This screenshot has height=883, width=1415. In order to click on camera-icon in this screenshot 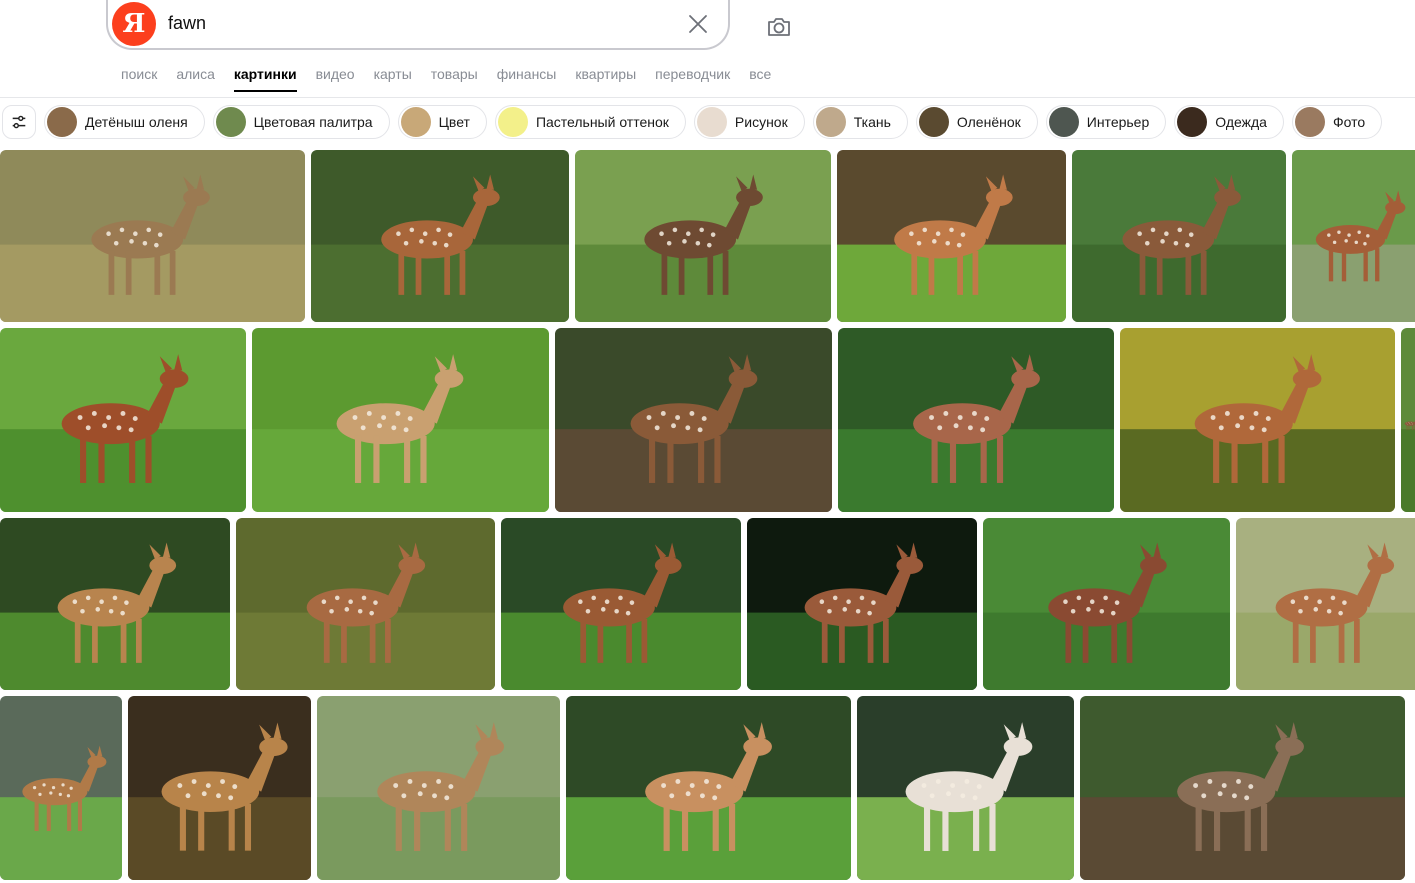, I will do `click(779, 27)`.